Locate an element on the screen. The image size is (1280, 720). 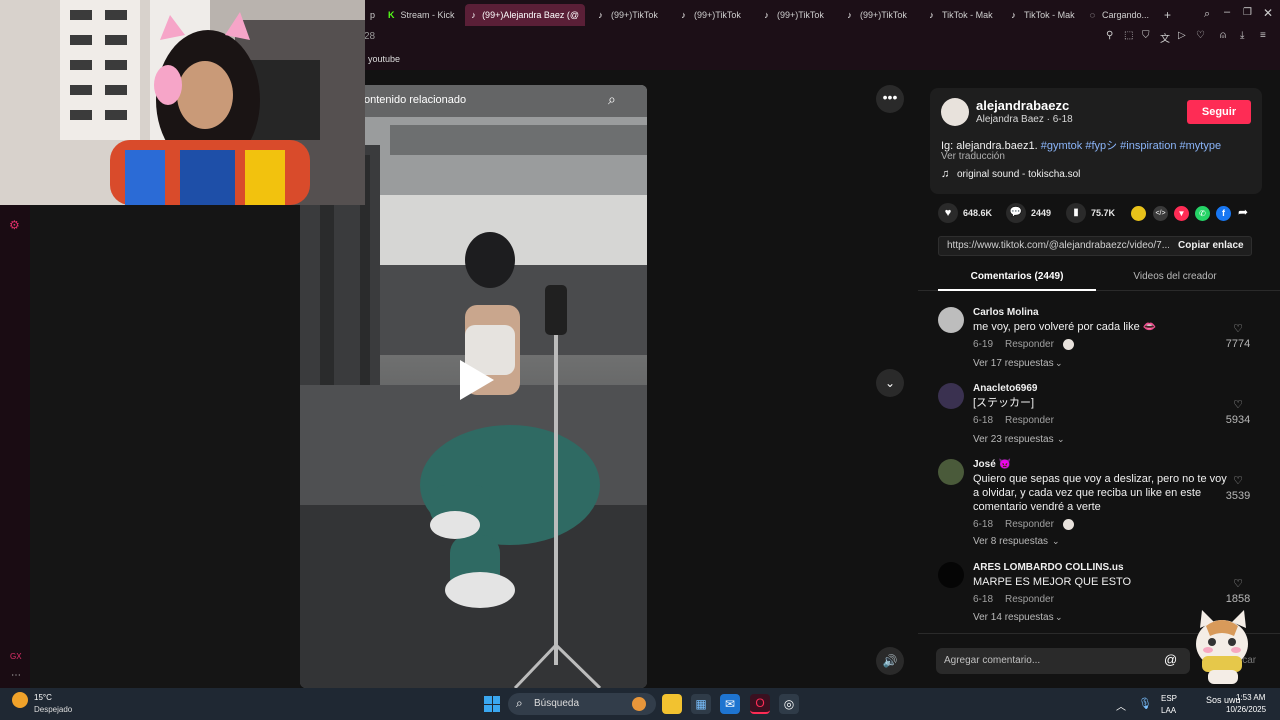
shield-icon: ⛉ is located at coordinates (1146, 35).